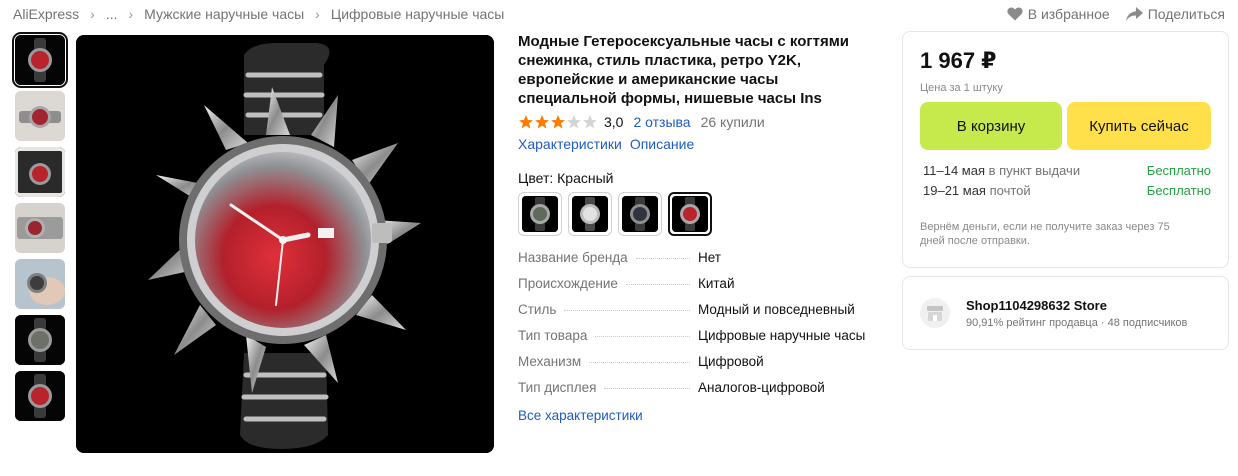 The height and width of the screenshot is (476, 1238). I want to click on share-label: Поделиться, so click(1186, 14).